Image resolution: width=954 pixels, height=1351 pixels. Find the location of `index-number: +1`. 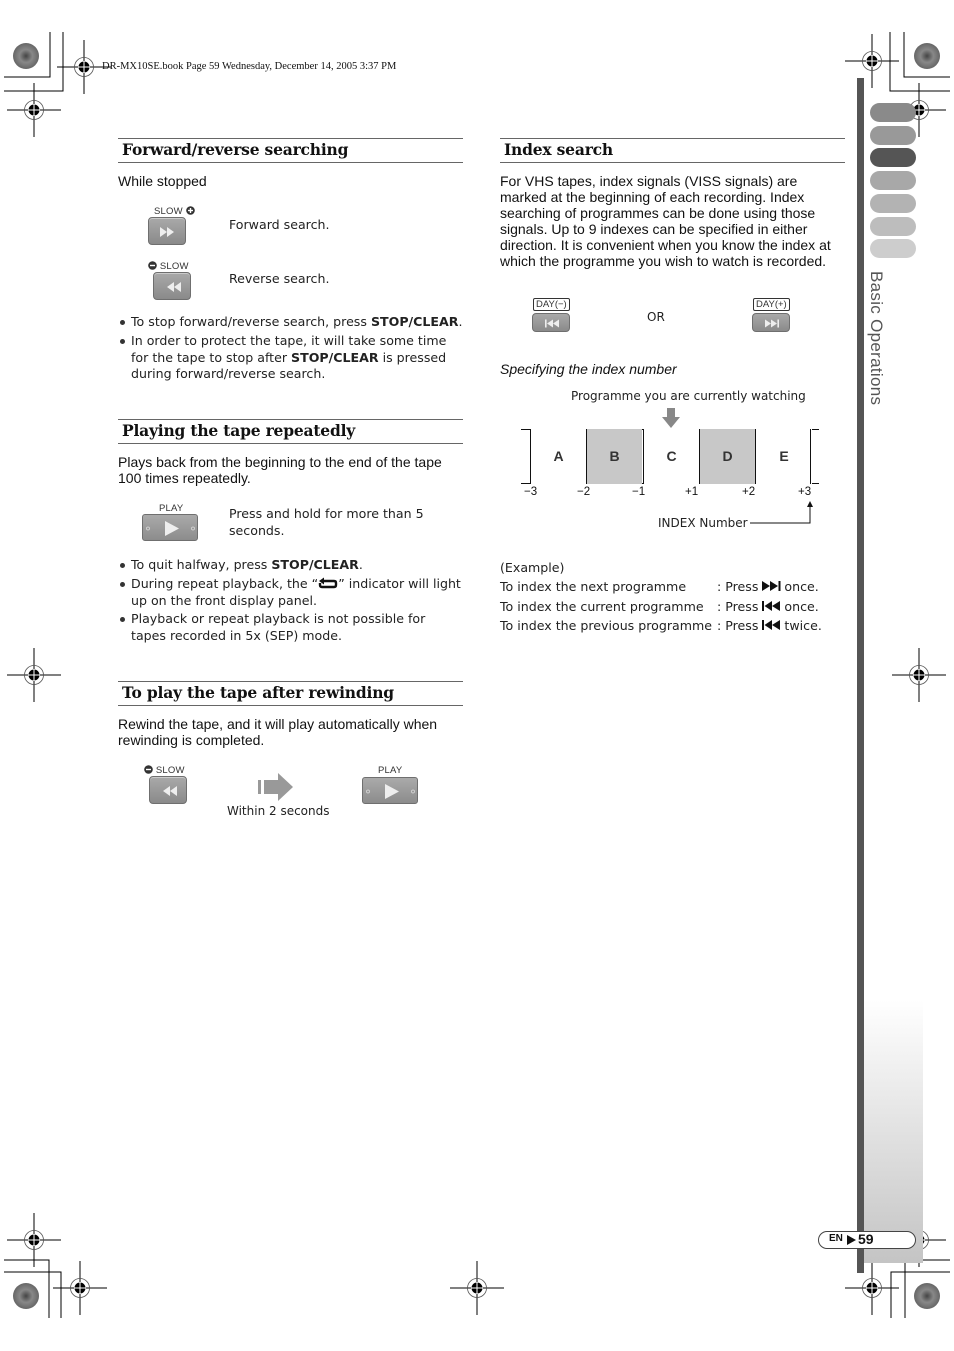

index-number: +1 is located at coordinates (692, 492).